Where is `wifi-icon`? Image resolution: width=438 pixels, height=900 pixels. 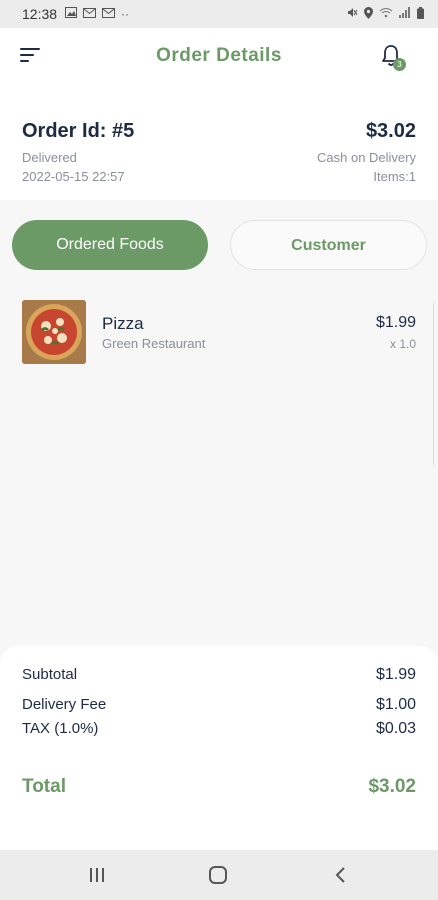
wifi-icon is located at coordinates (386, 14).